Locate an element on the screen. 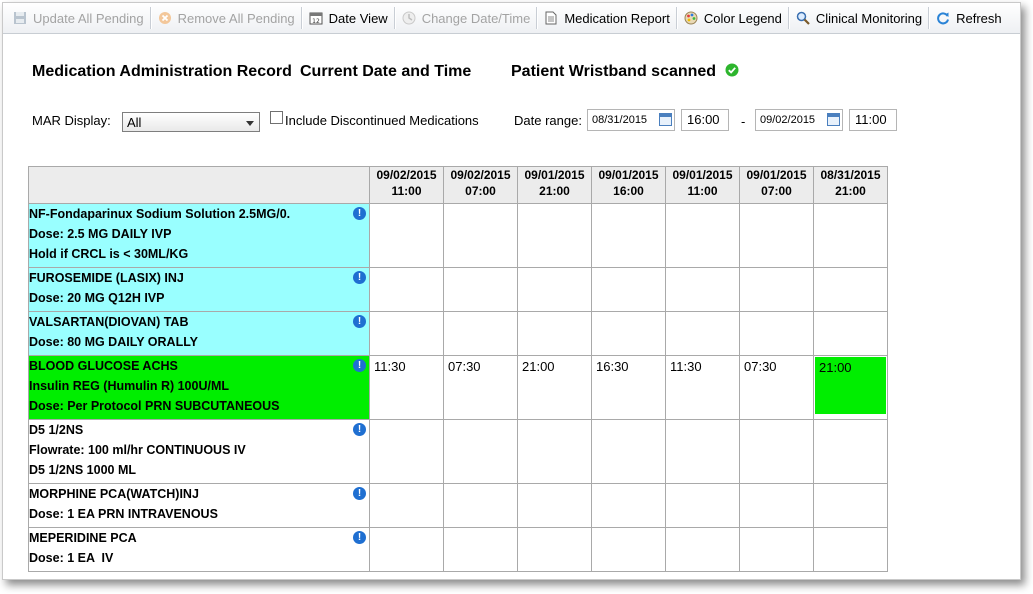  change-date-time-button: Change Date/Time is located at coordinates (466, 18).